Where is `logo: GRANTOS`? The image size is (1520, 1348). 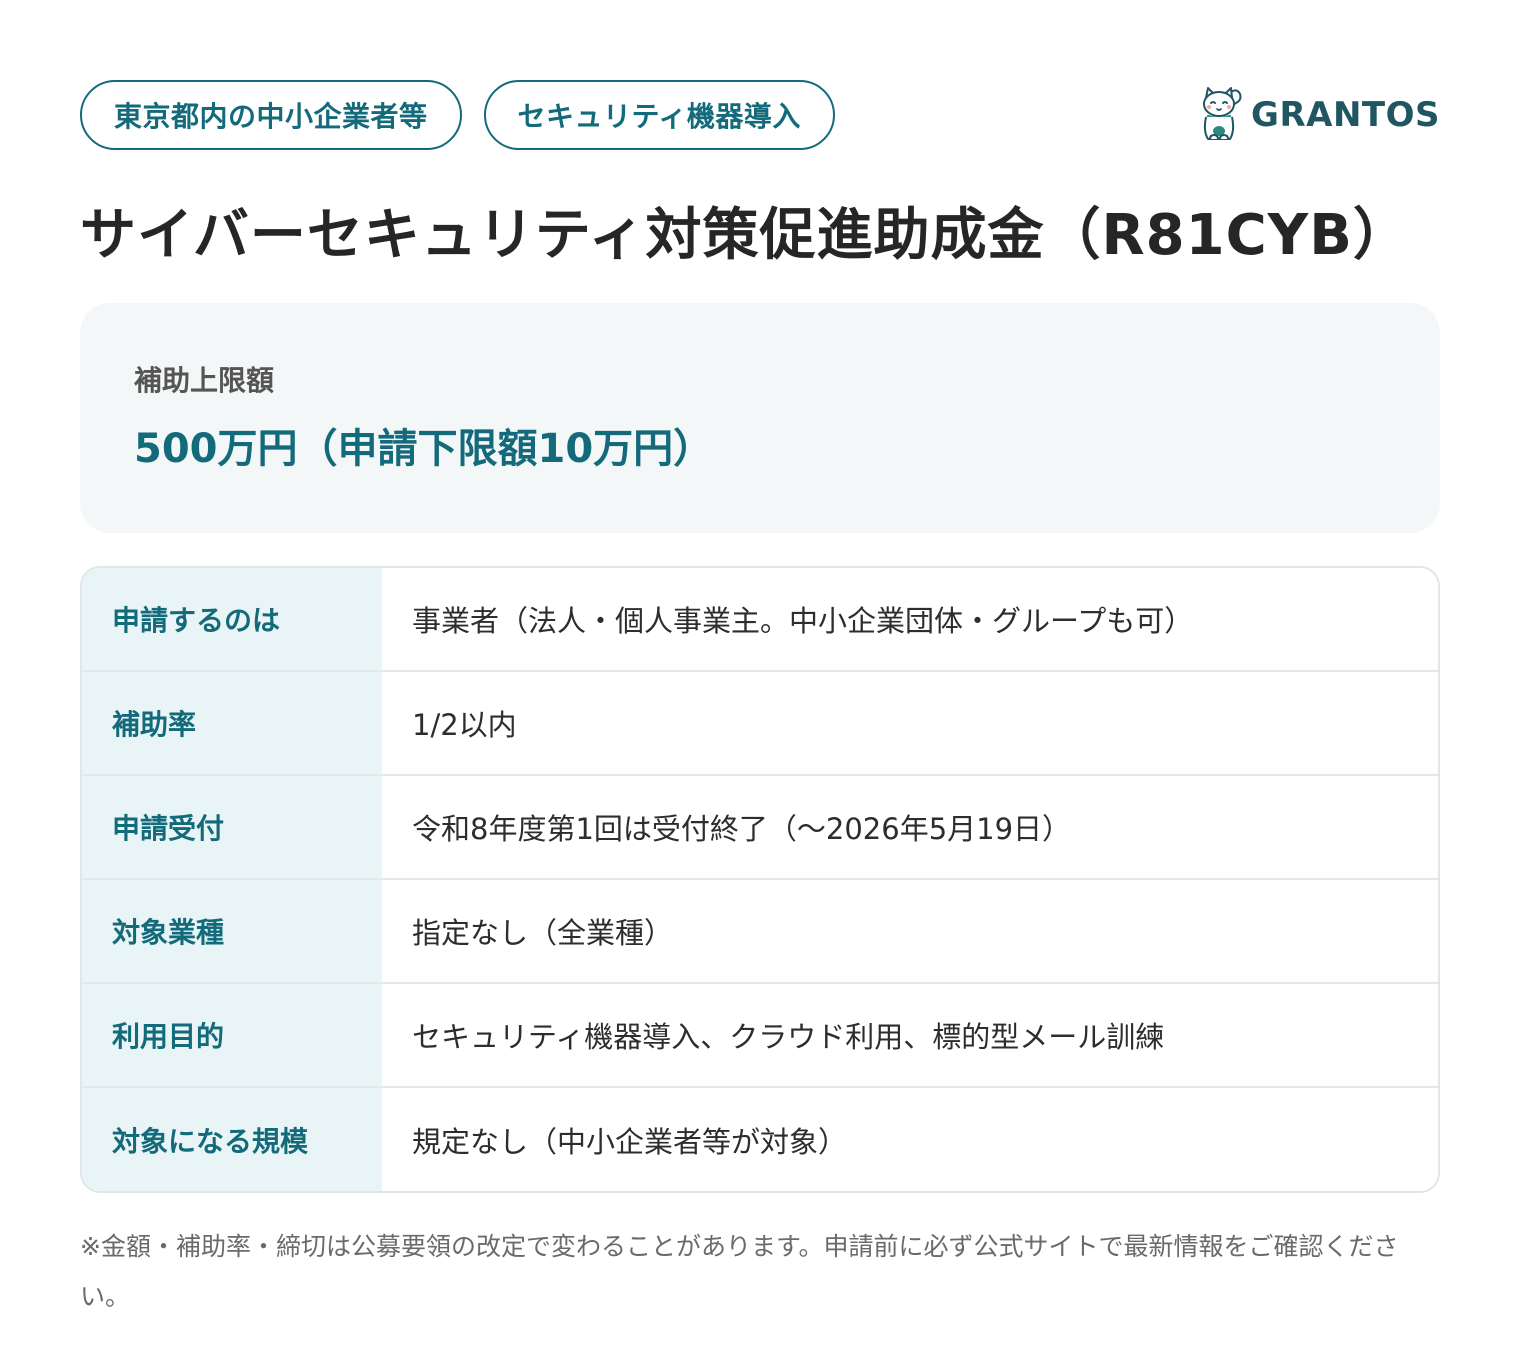 logo: GRANTOS is located at coordinates (1318, 115).